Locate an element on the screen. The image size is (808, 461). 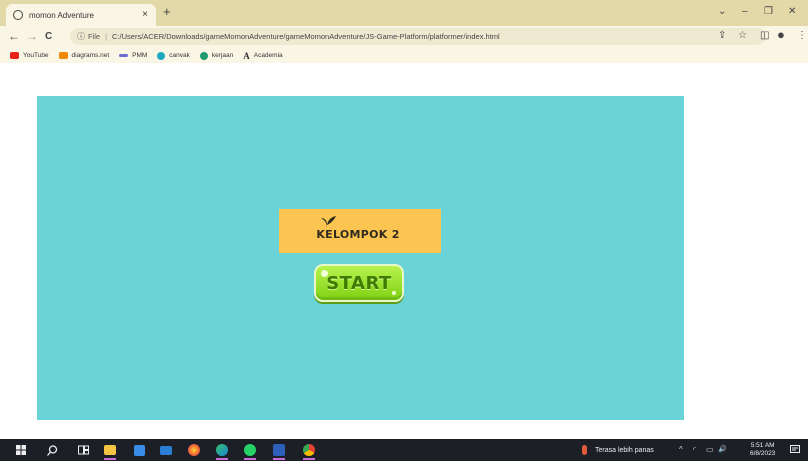
notification-icon is located at coordinates (795, 450).